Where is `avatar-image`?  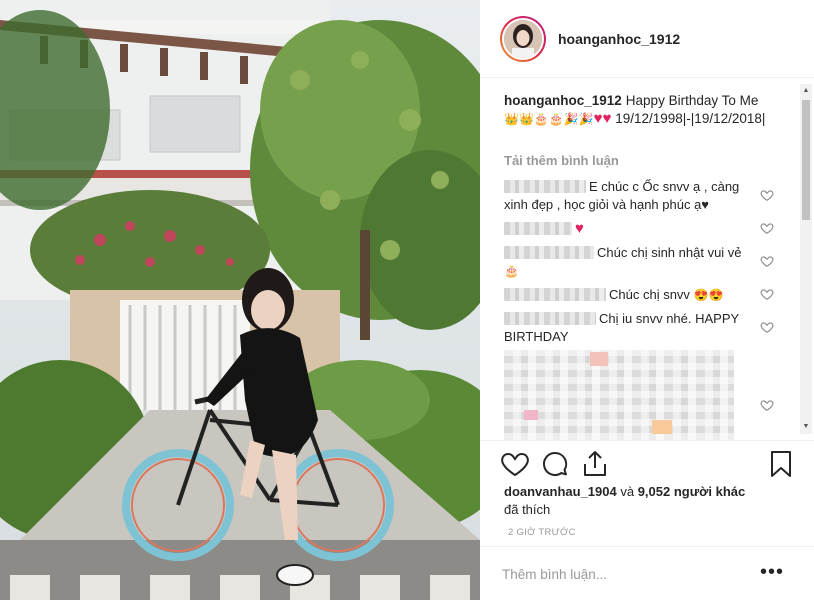 avatar-image is located at coordinates (523, 38).